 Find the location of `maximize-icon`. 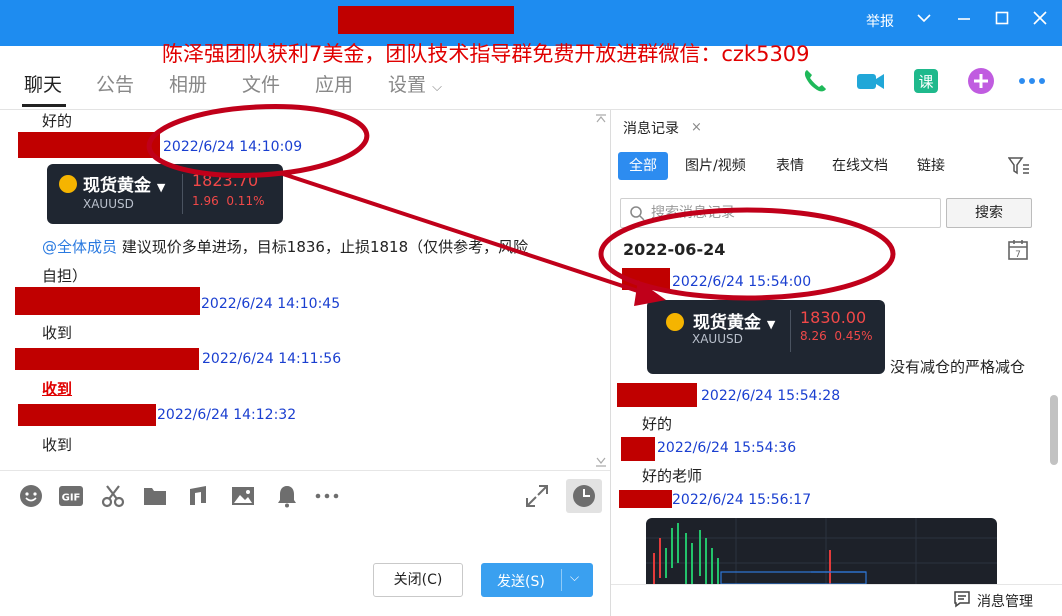

maximize-icon is located at coordinates (1002, 21).